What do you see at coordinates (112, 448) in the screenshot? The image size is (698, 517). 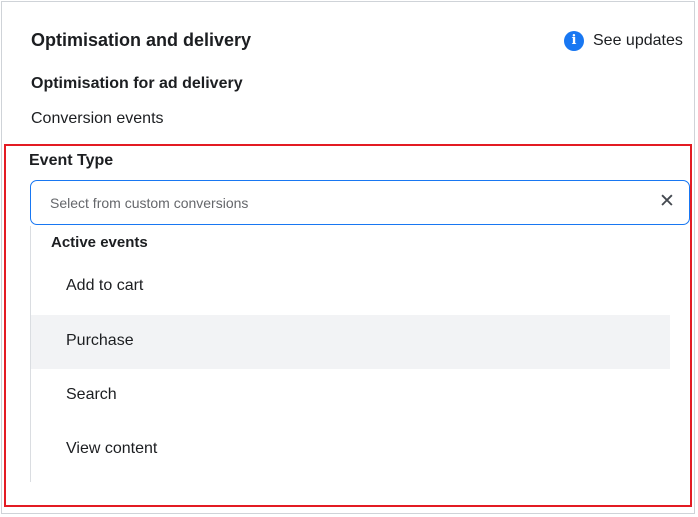 I see `dropdown-option-label: View content` at bounding box center [112, 448].